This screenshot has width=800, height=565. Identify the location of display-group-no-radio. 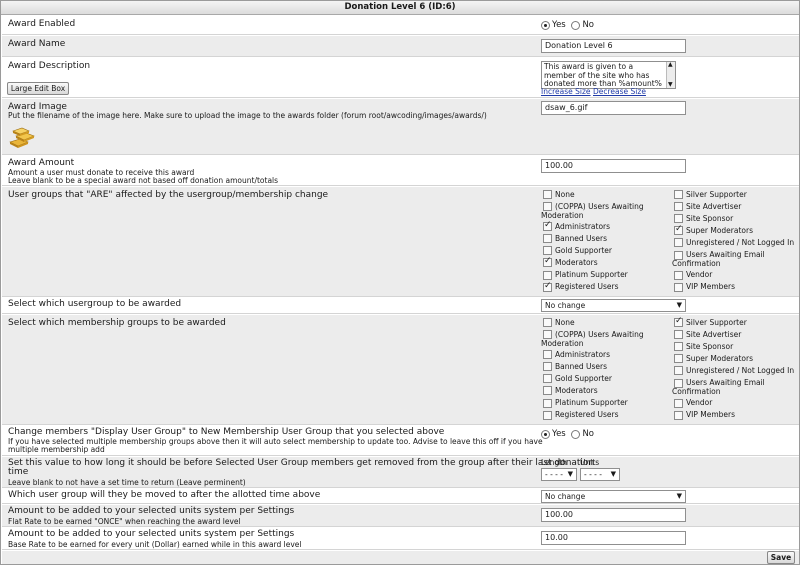
(576, 434).